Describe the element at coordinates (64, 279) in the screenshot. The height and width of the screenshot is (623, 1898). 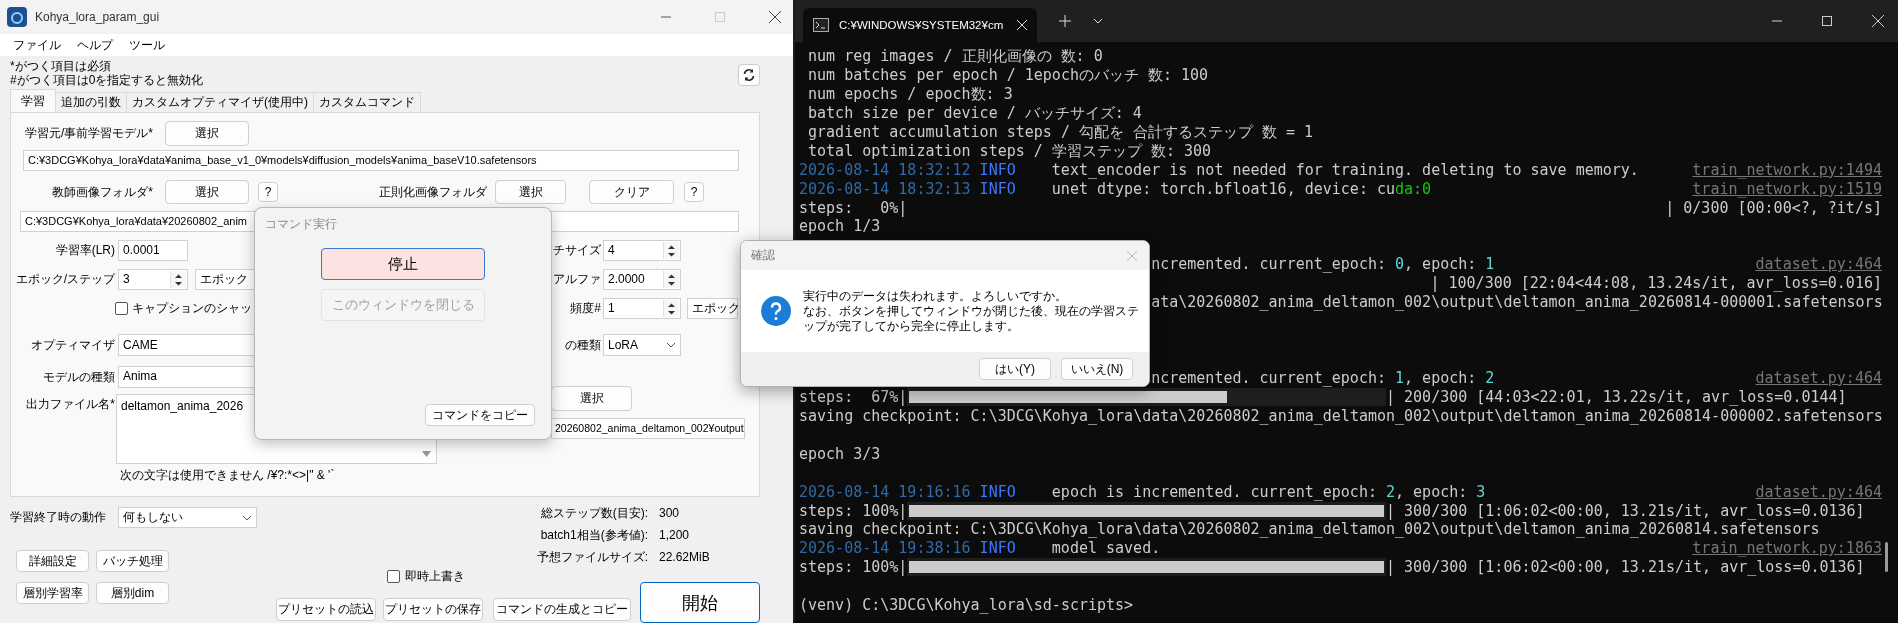
I see `field-label: エポック/ステップ` at that location.